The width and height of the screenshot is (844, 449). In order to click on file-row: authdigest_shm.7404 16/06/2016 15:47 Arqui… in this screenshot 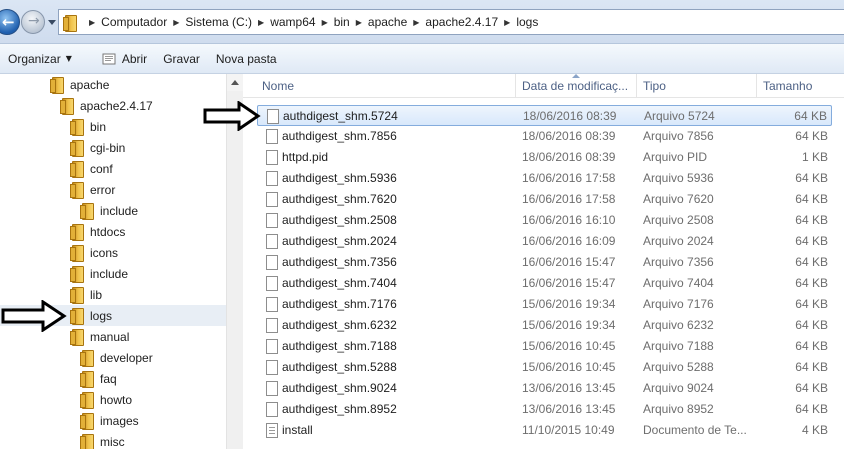, I will do `click(544, 283)`.